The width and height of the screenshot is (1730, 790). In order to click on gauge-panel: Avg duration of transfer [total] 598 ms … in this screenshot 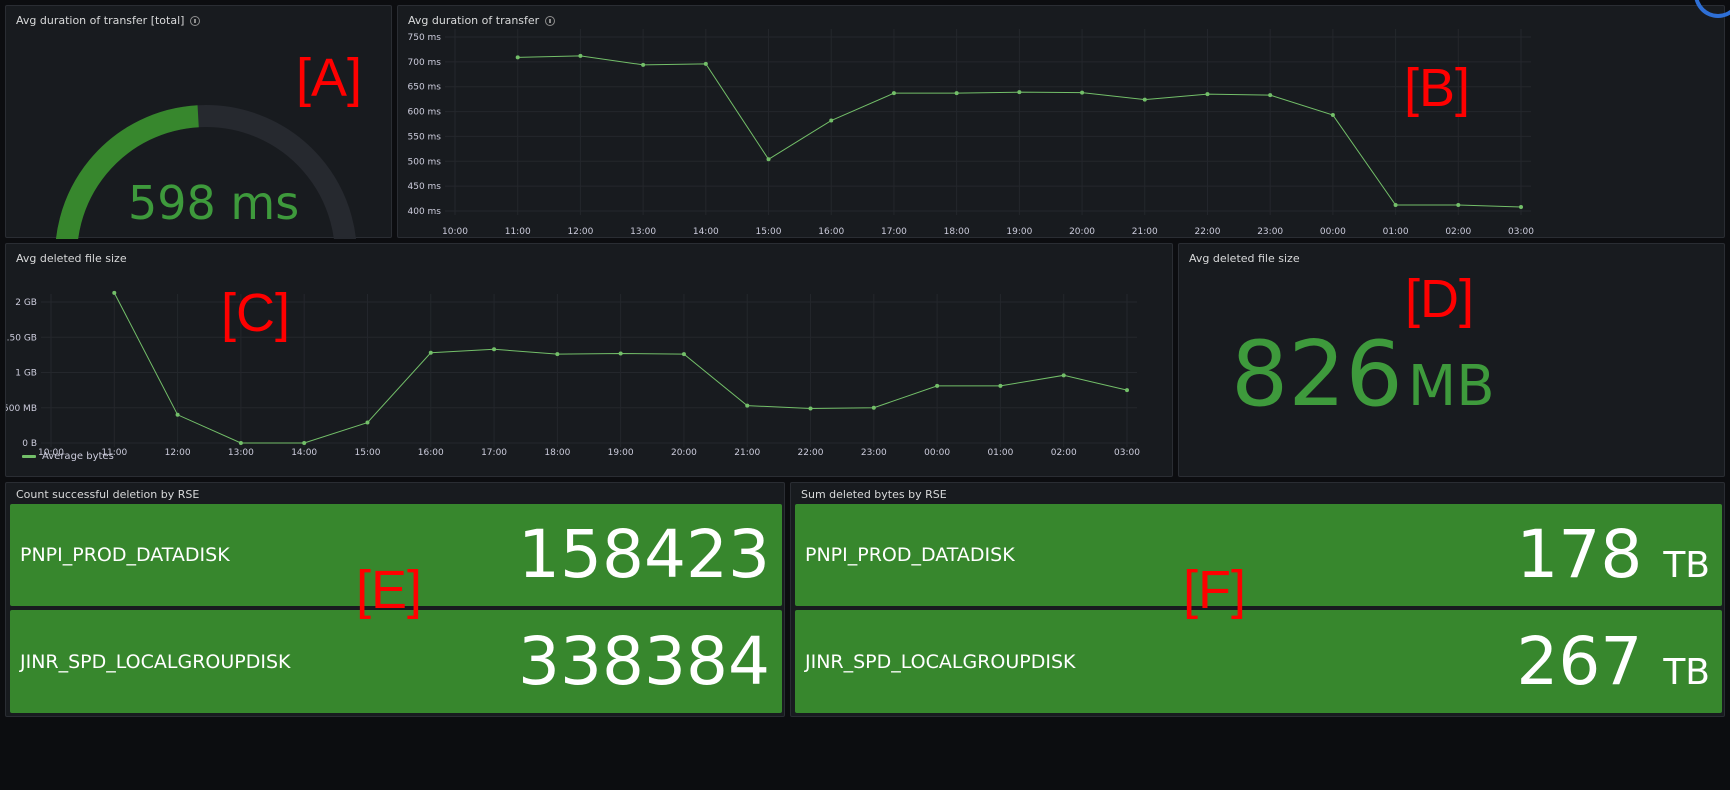, I will do `click(198, 122)`.